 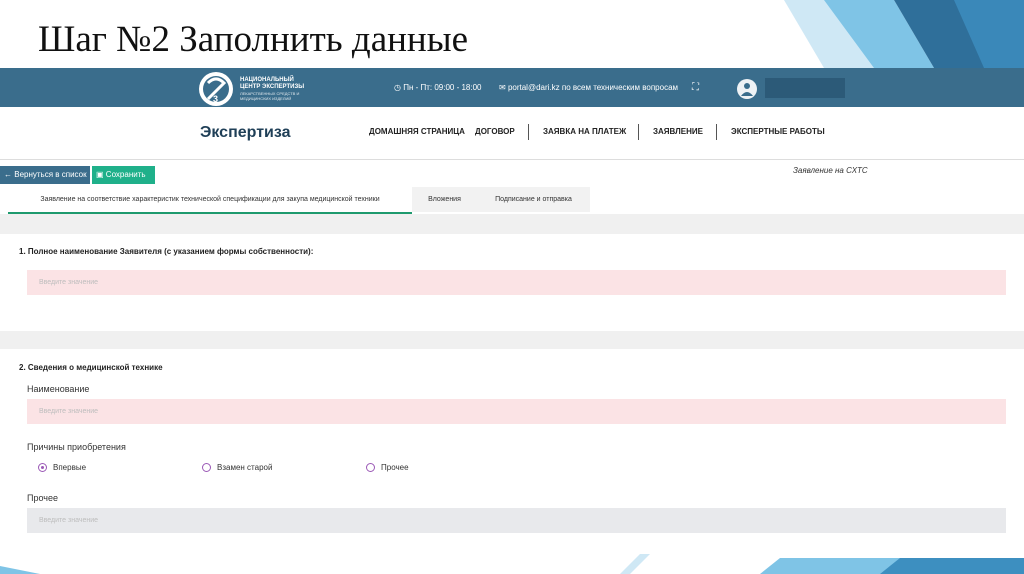 What do you see at coordinates (516, 411) in the screenshot?
I see `device-name-input: Введите значение` at bounding box center [516, 411].